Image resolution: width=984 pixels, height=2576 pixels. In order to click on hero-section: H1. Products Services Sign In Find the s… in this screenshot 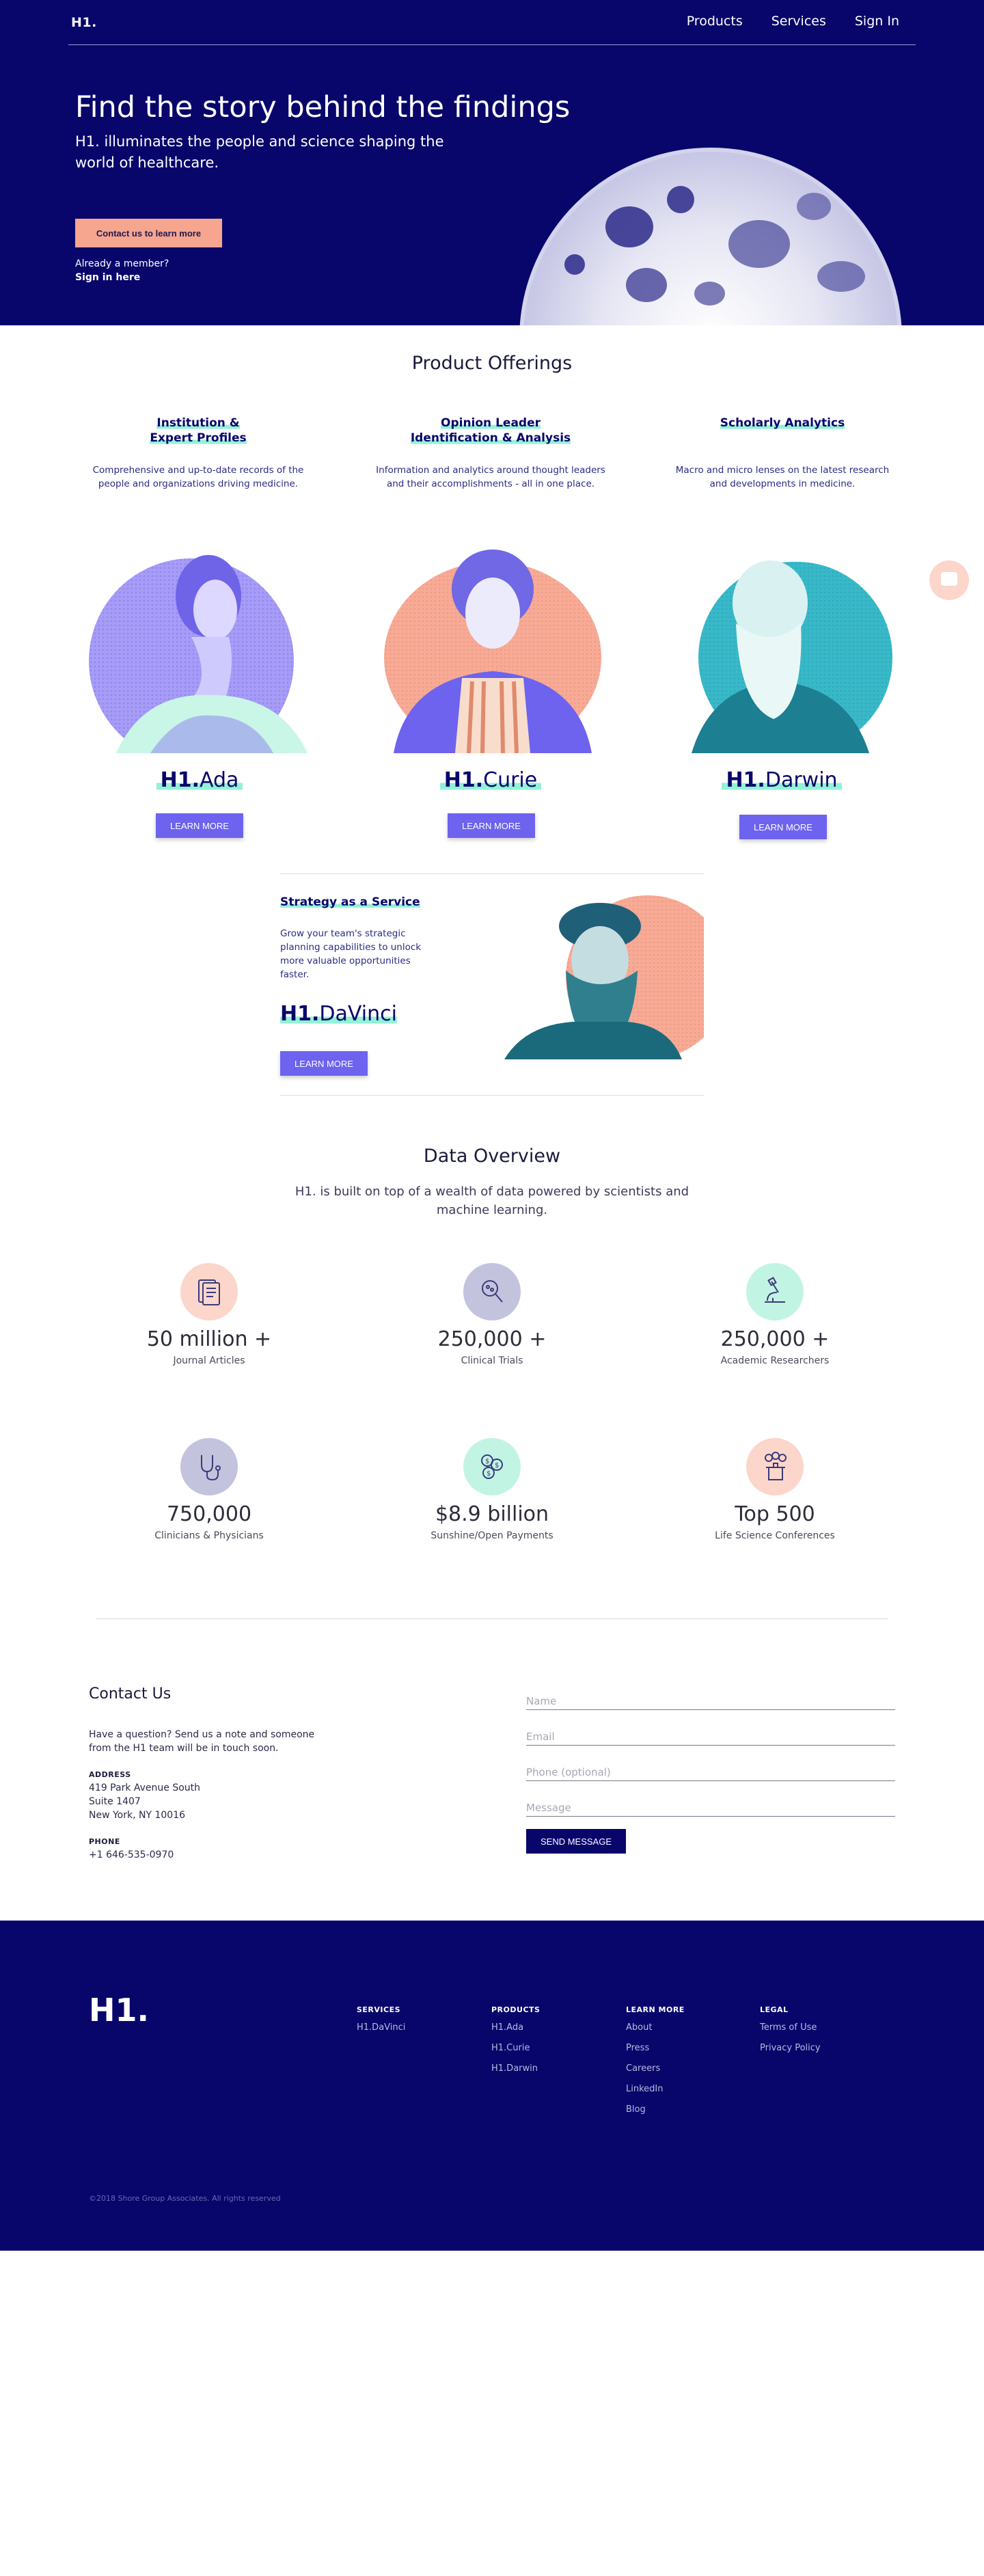, I will do `click(492, 163)`.